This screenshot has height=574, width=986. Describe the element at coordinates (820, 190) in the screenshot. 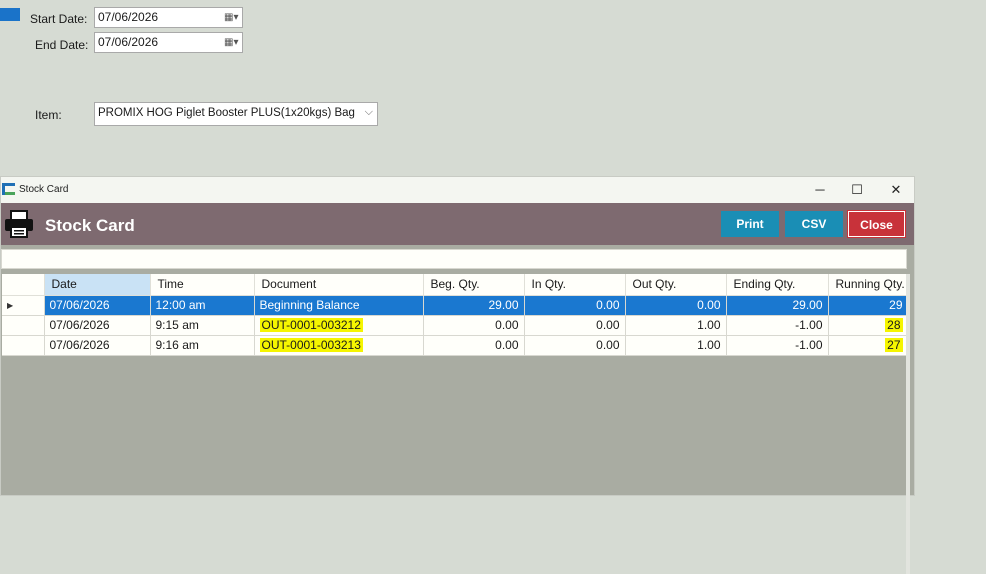

I see `minimize-button: ─` at that location.